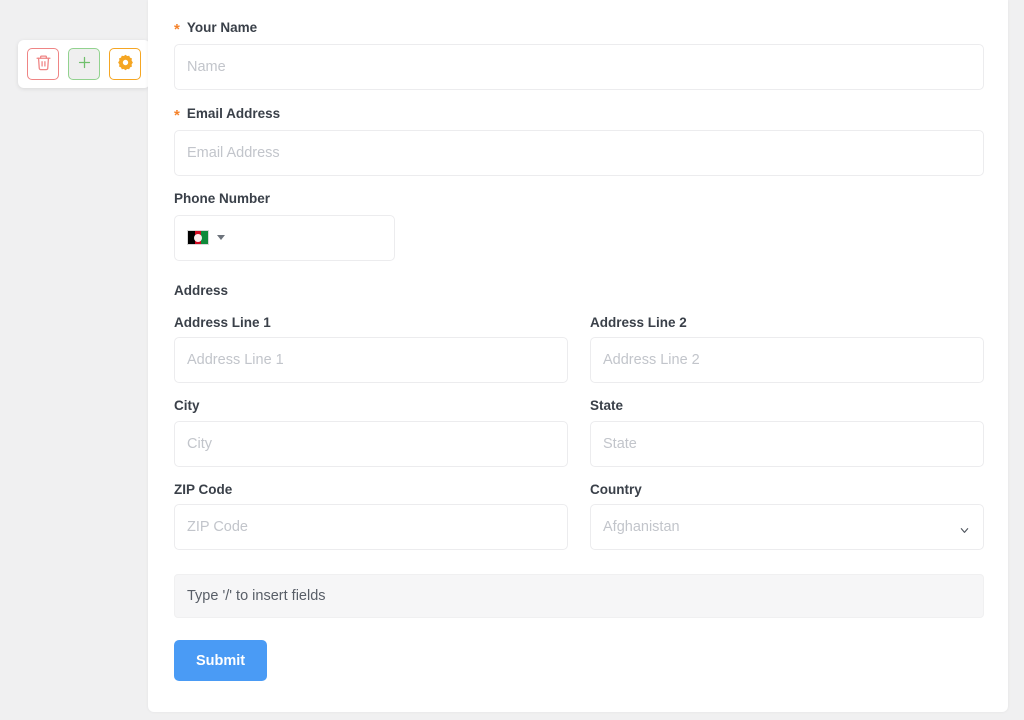  What do you see at coordinates (371, 360) in the screenshot?
I see `address-line-1-input` at bounding box center [371, 360].